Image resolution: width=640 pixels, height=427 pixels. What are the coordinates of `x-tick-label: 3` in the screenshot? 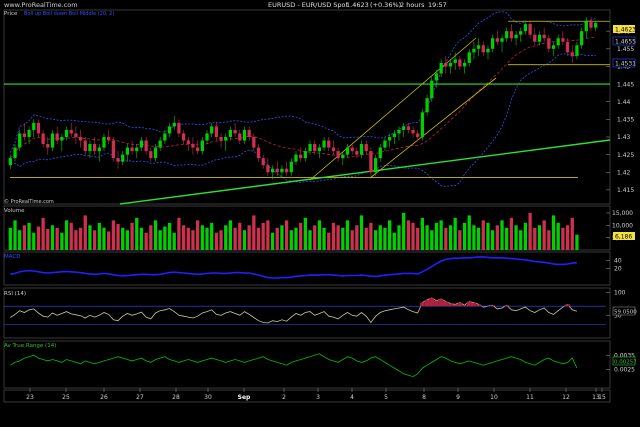 It's located at (318, 397).